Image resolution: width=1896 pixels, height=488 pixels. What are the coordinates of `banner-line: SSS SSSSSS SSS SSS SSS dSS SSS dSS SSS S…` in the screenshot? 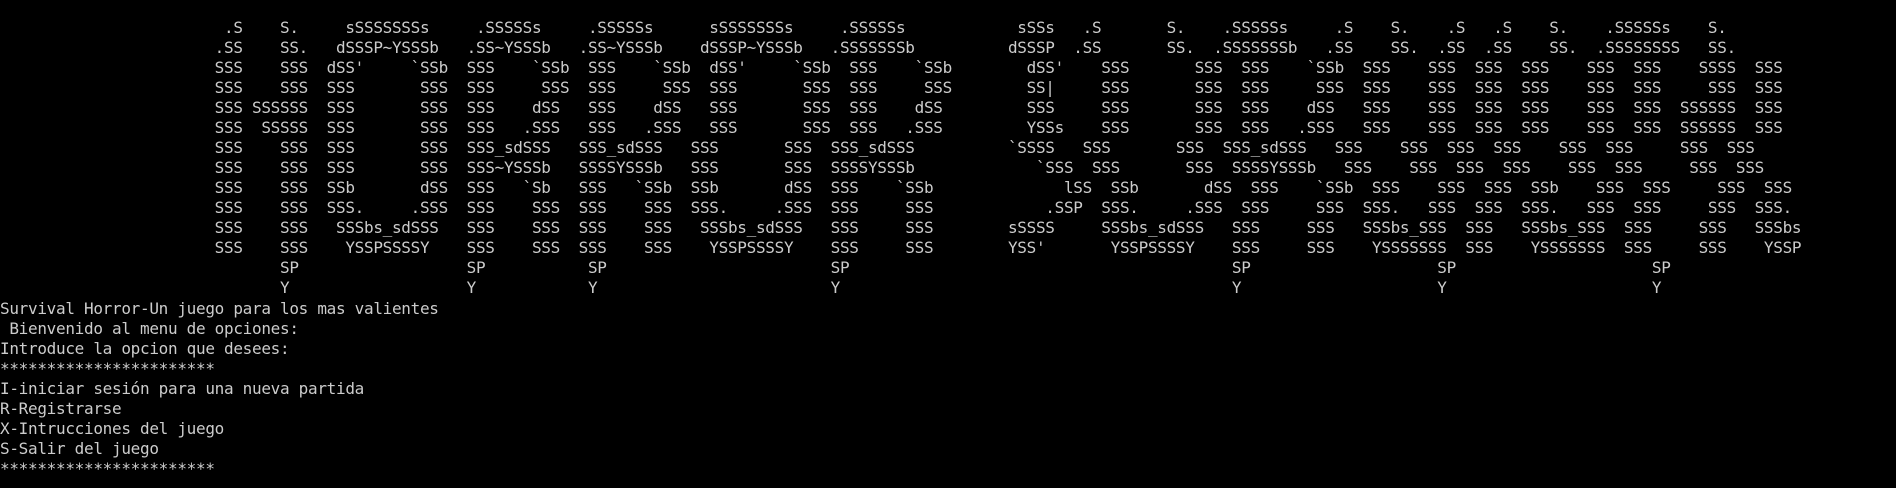 It's located at (891, 107).